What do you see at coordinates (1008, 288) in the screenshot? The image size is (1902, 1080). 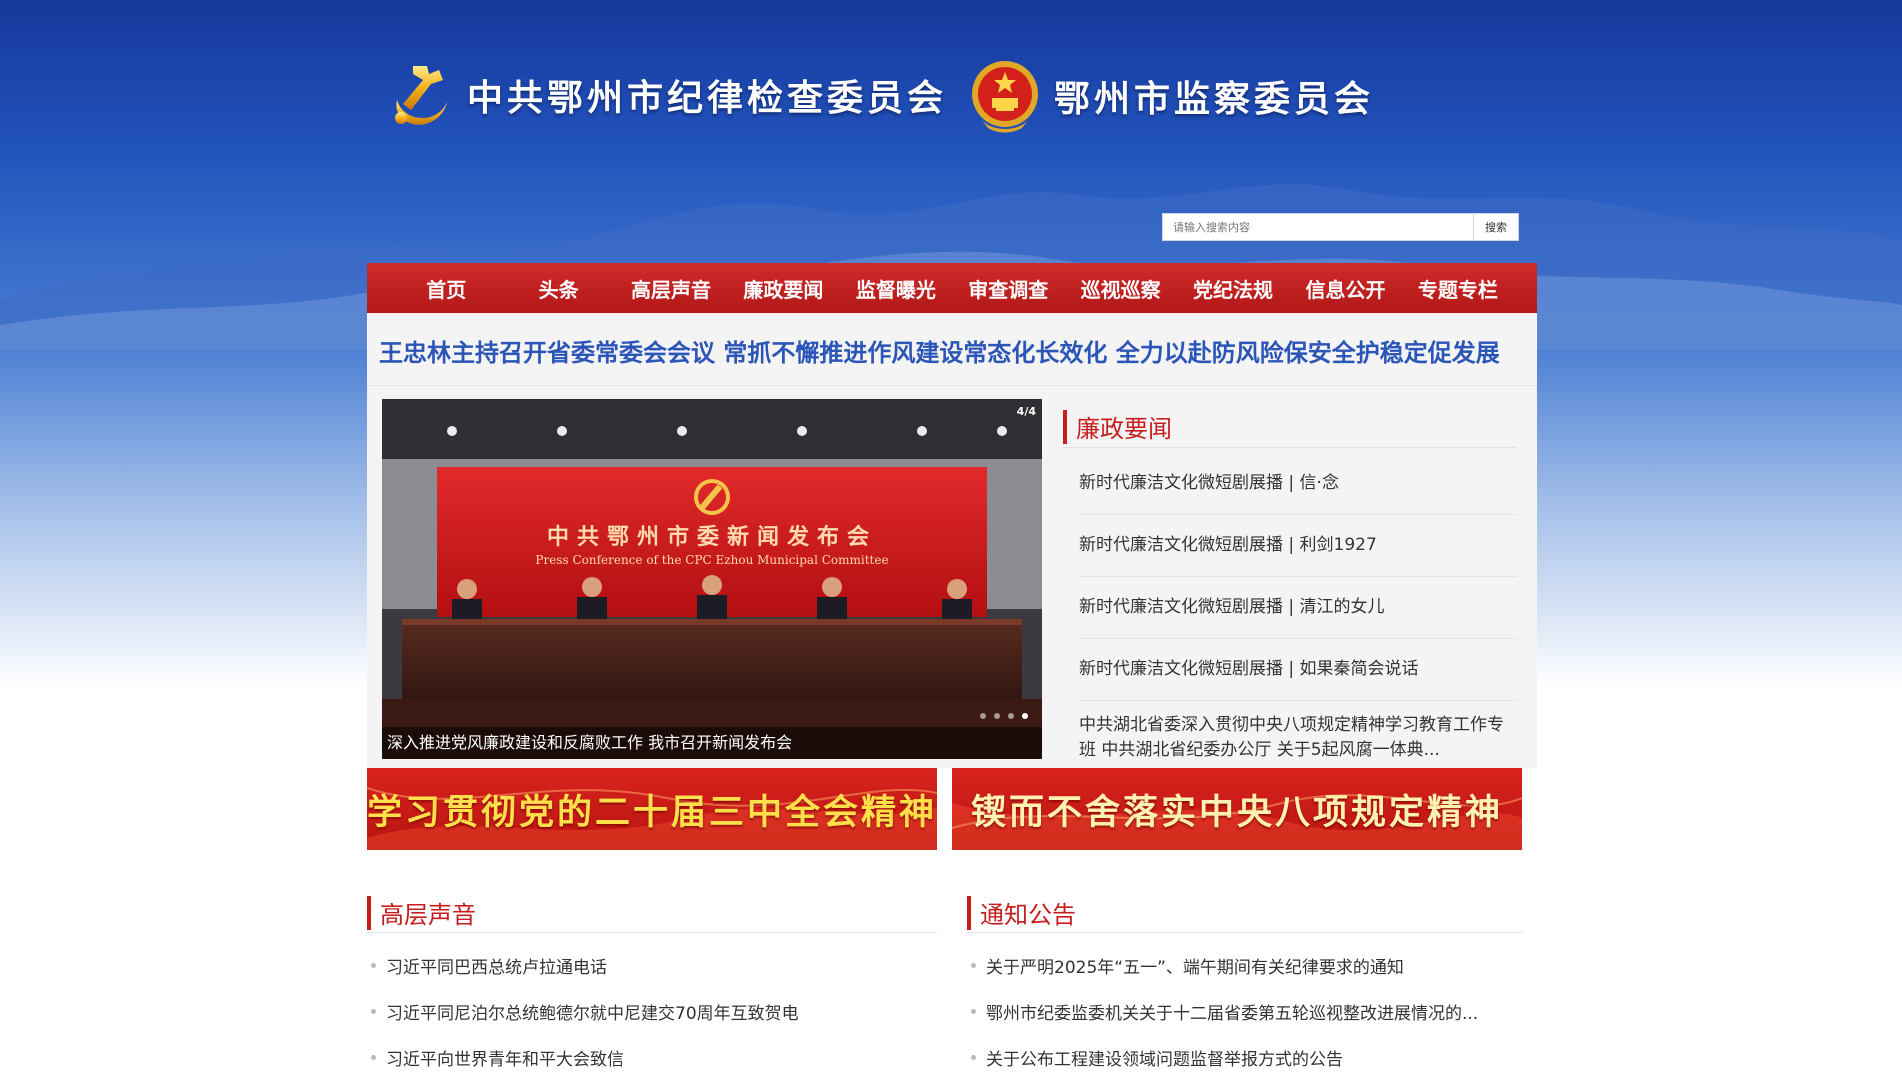 I see `nav-item-investigation: 审查调查` at bounding box center [1008, 288].